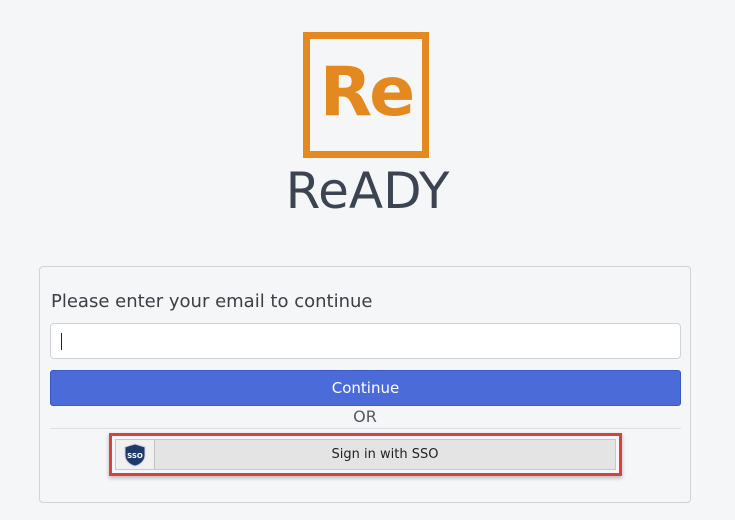  Describe the element at coordinates (365, 341) in the screenshot. I see `email-input` at that location.